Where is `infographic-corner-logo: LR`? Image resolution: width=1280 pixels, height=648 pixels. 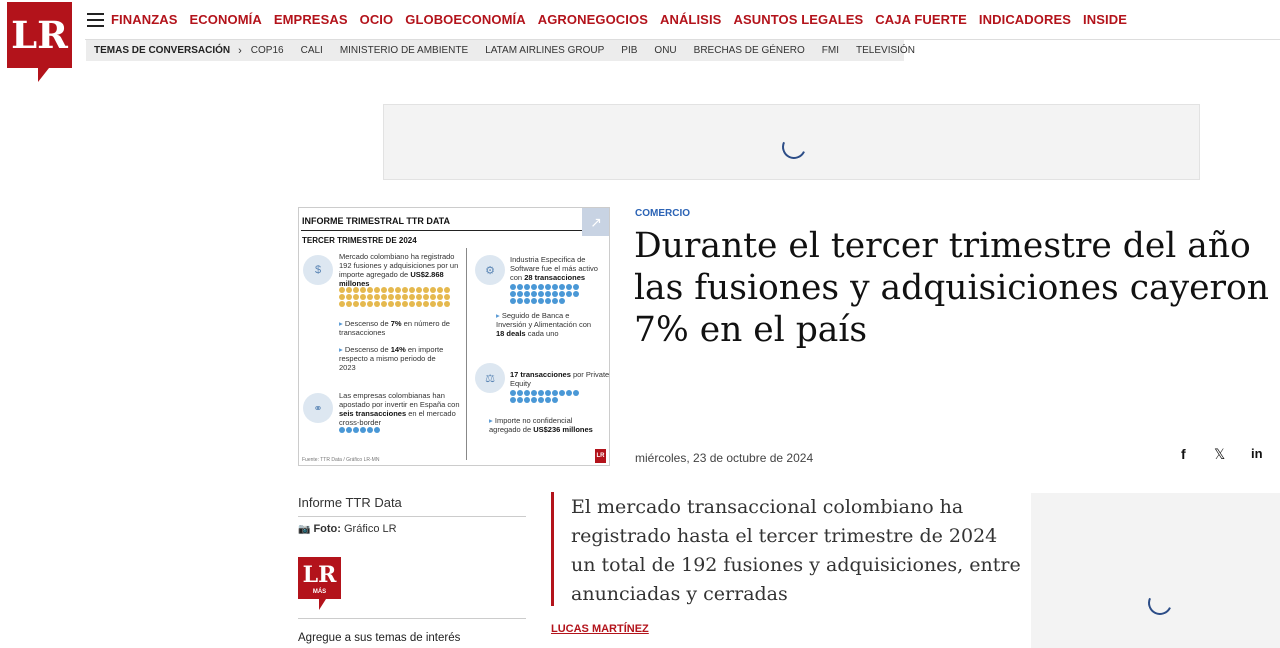
infographic-corner-logo: LR is located at coordinates (600, 456).